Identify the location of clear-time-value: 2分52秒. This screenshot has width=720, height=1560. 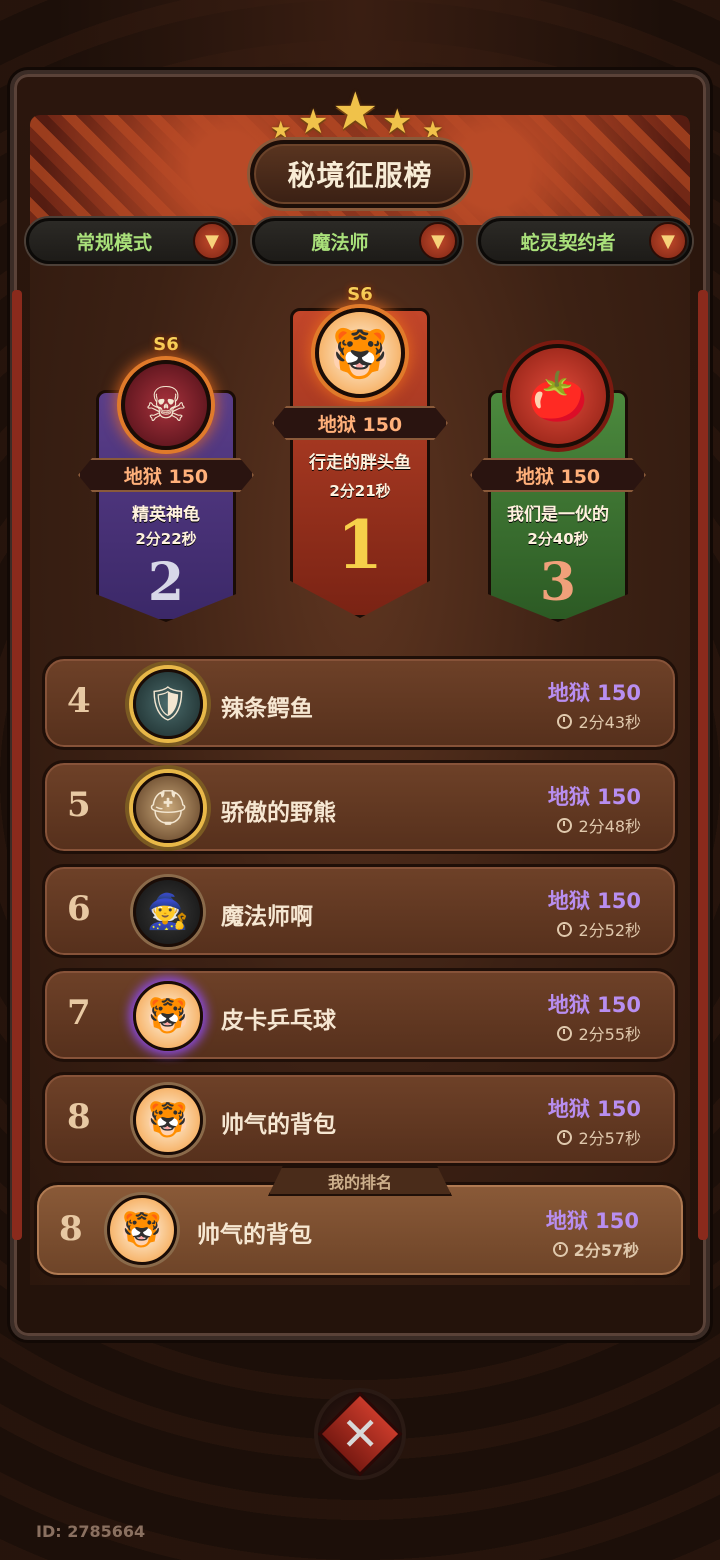
(609, 930).